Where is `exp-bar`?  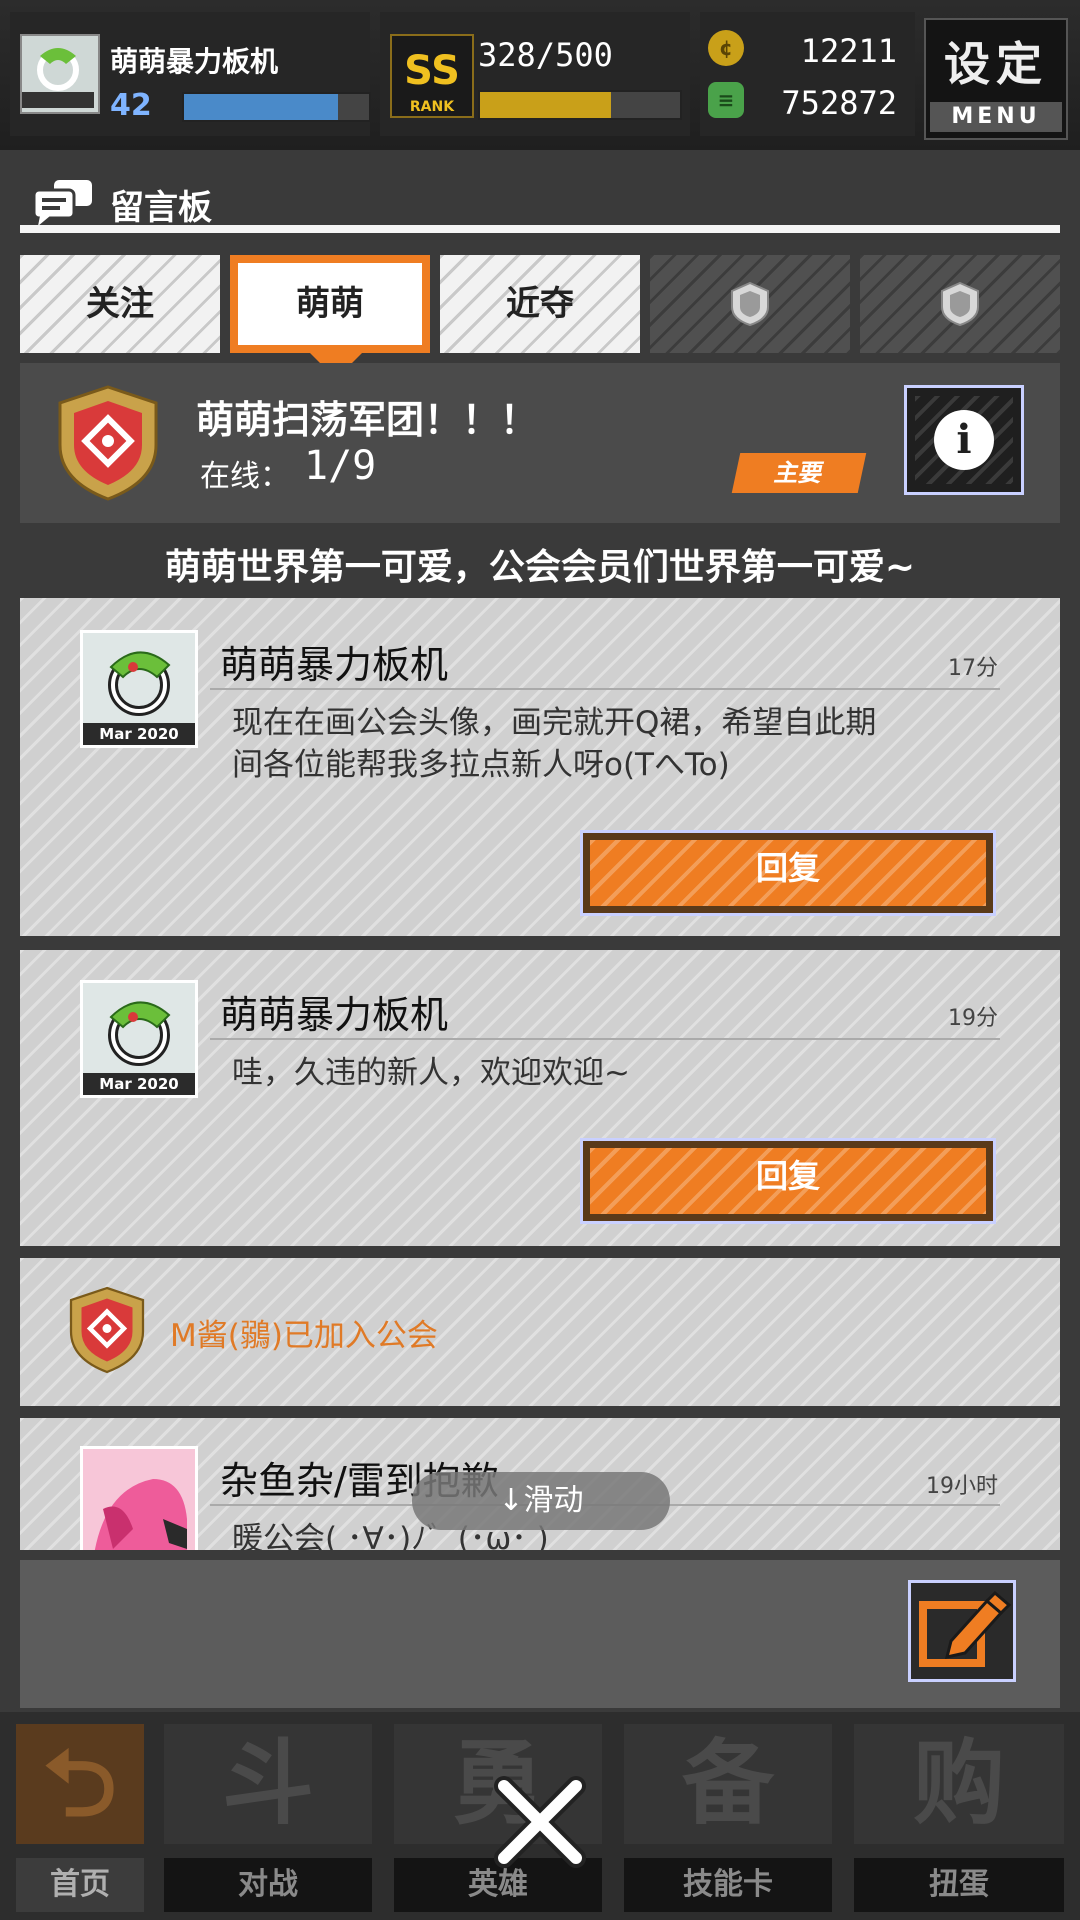 exp-bar is located at coordinates (276, 107).